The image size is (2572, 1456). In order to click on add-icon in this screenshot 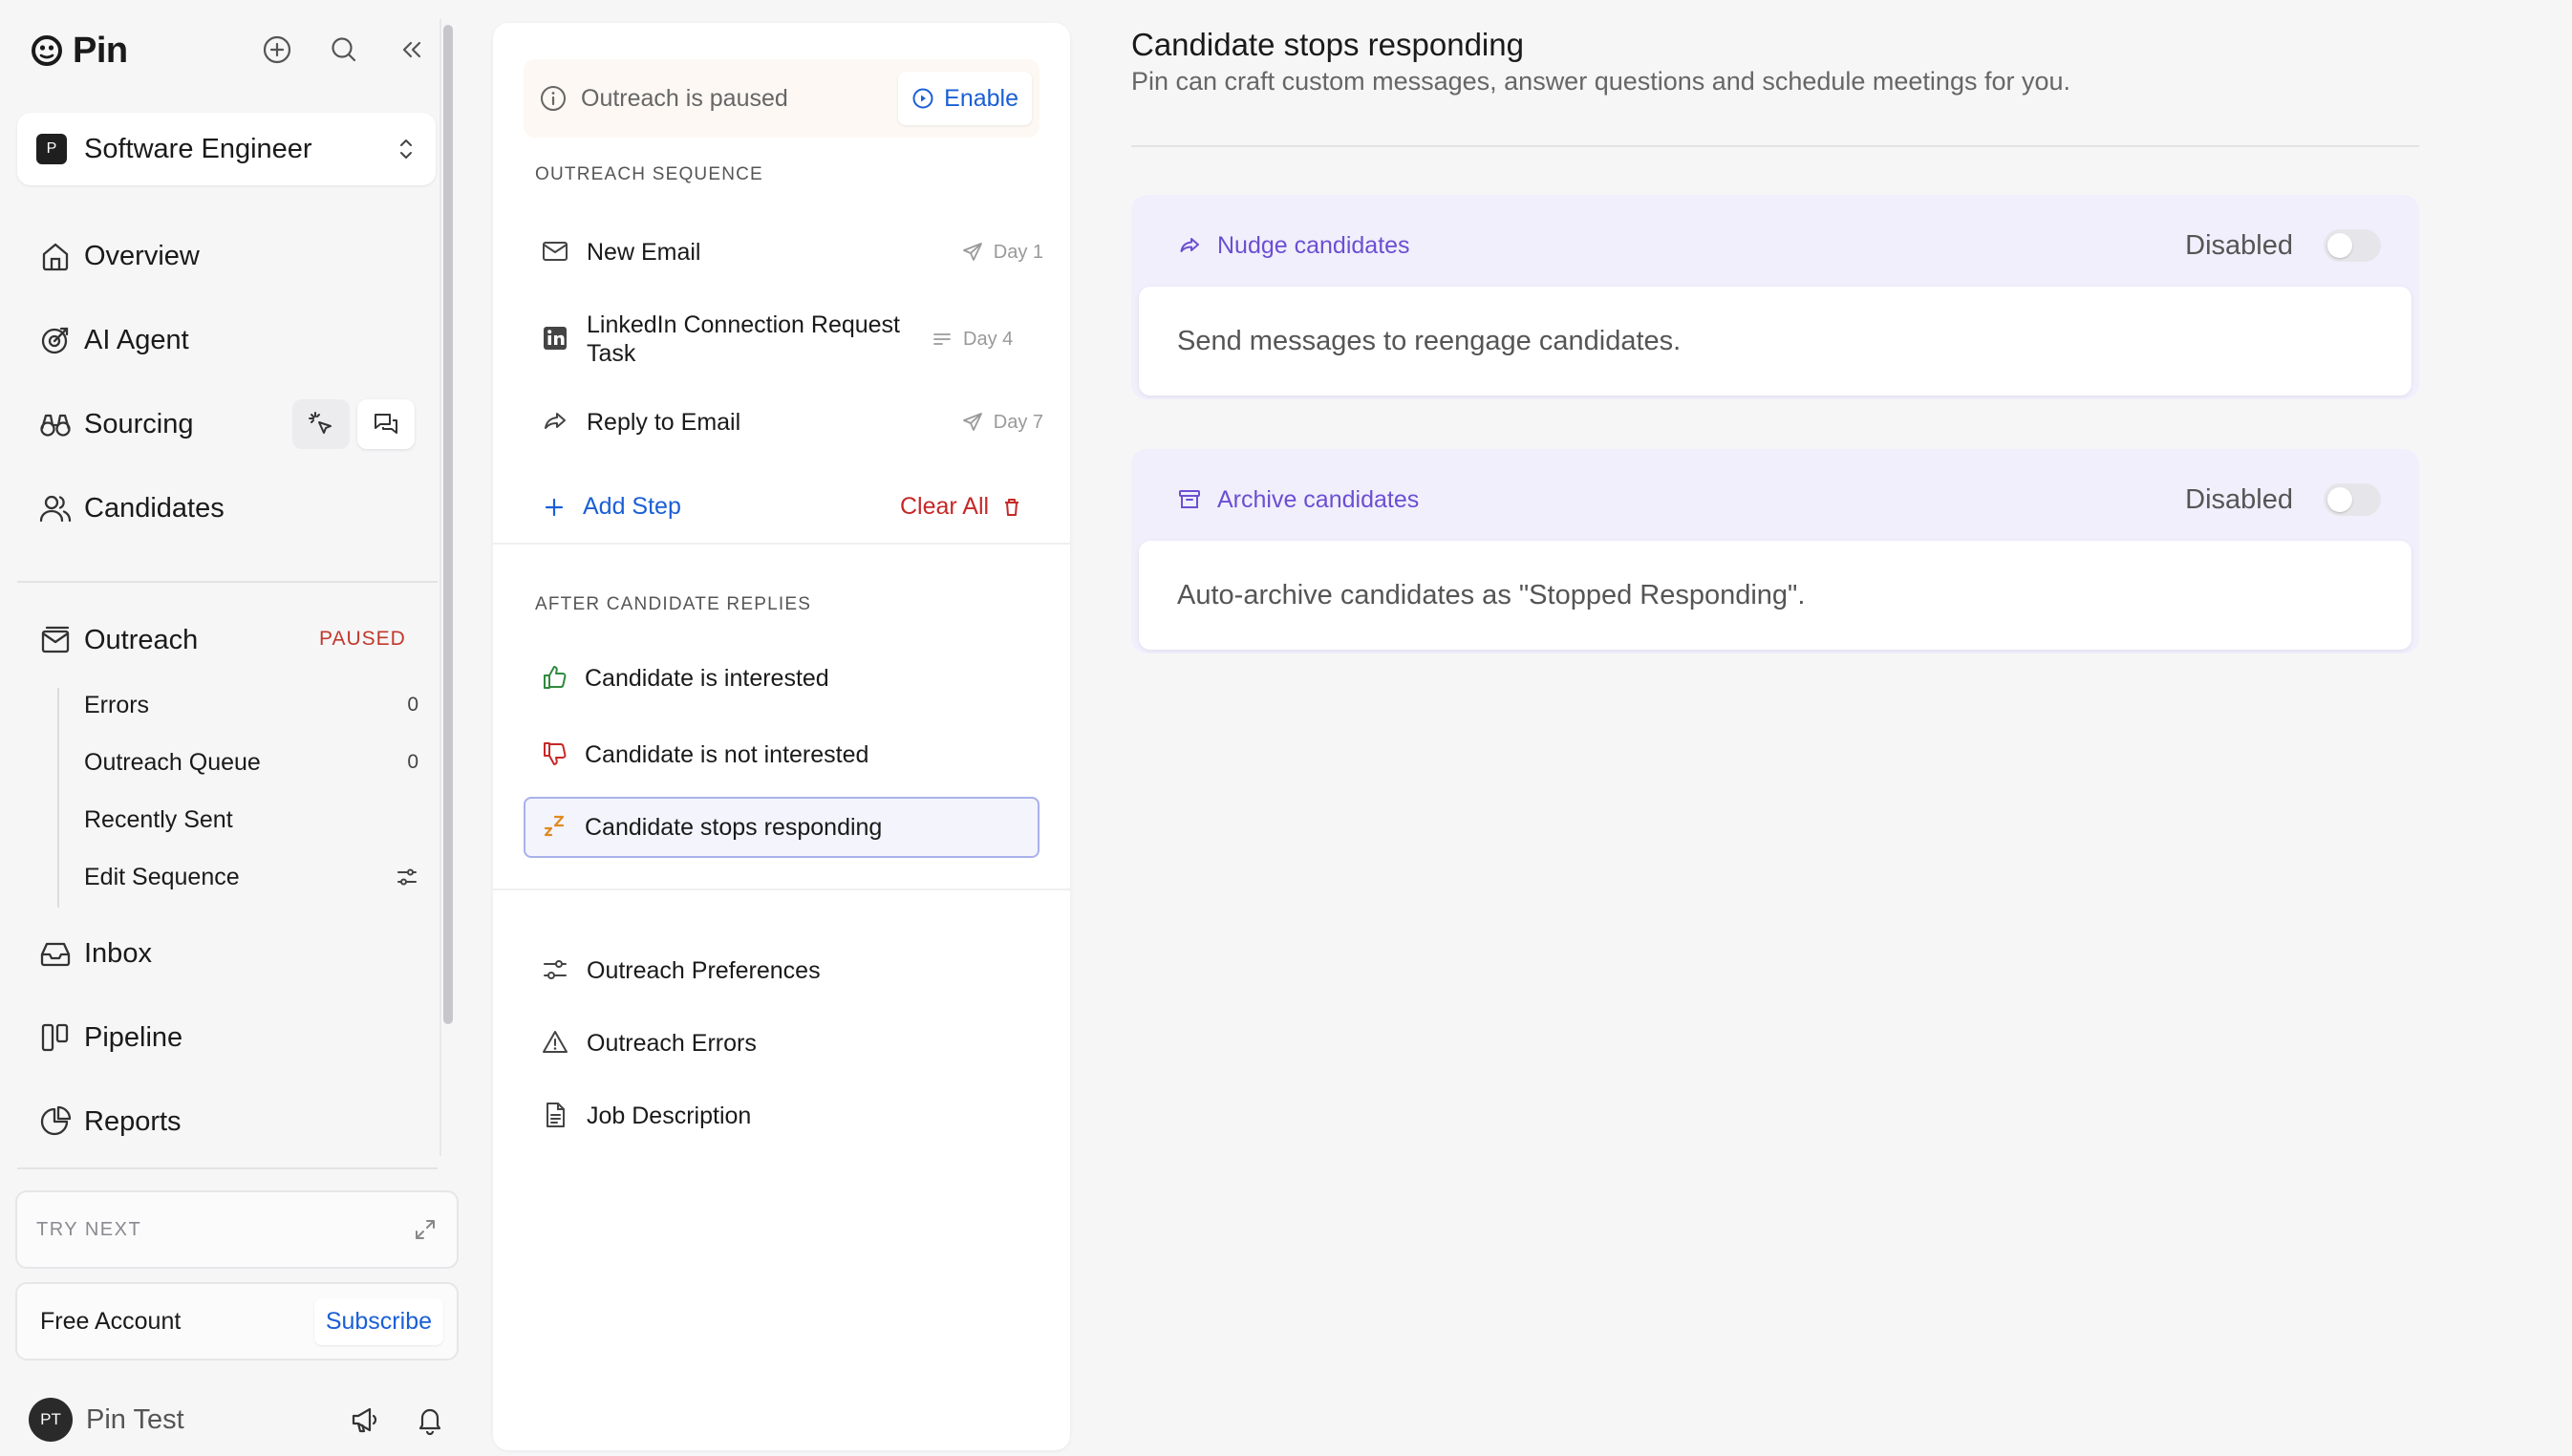, I will do `click(277, 50)`.